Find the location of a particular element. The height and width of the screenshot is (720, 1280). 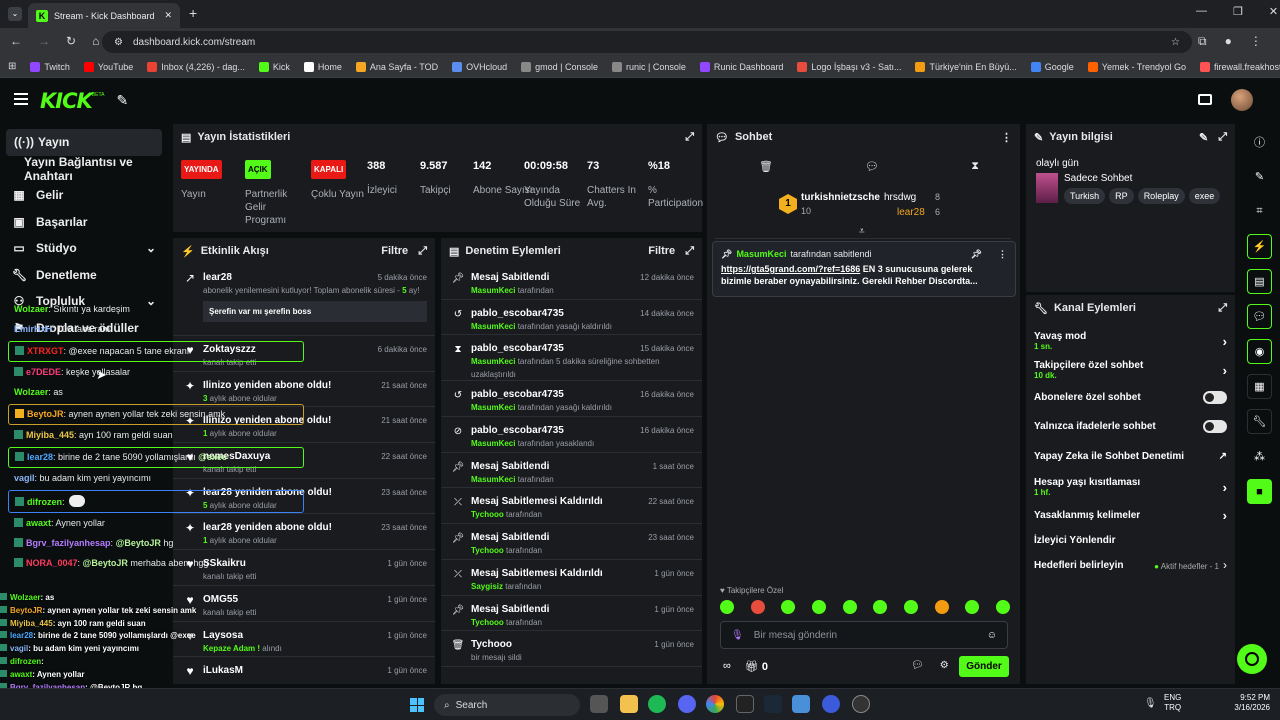

info-icon: ⓘ is located at coordinates (1259, 141).